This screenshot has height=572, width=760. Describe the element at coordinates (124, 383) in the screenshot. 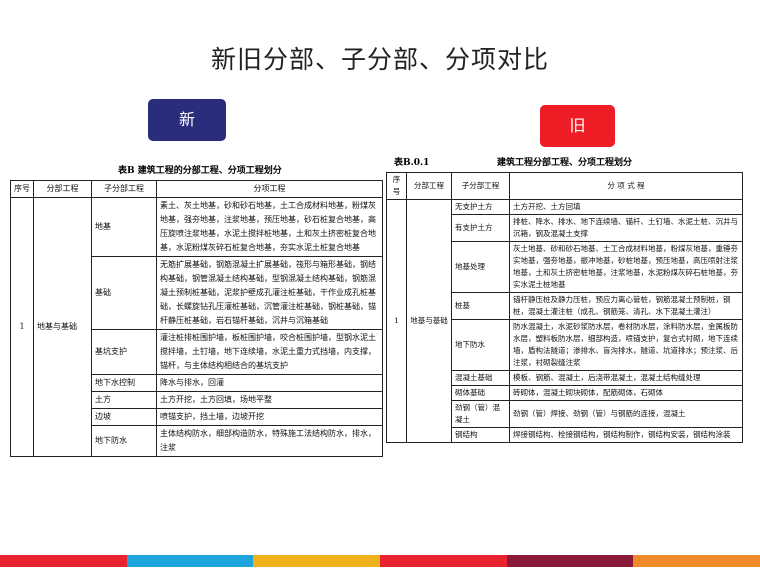

I see `subdivision-cell: 地下水控制` at that location.